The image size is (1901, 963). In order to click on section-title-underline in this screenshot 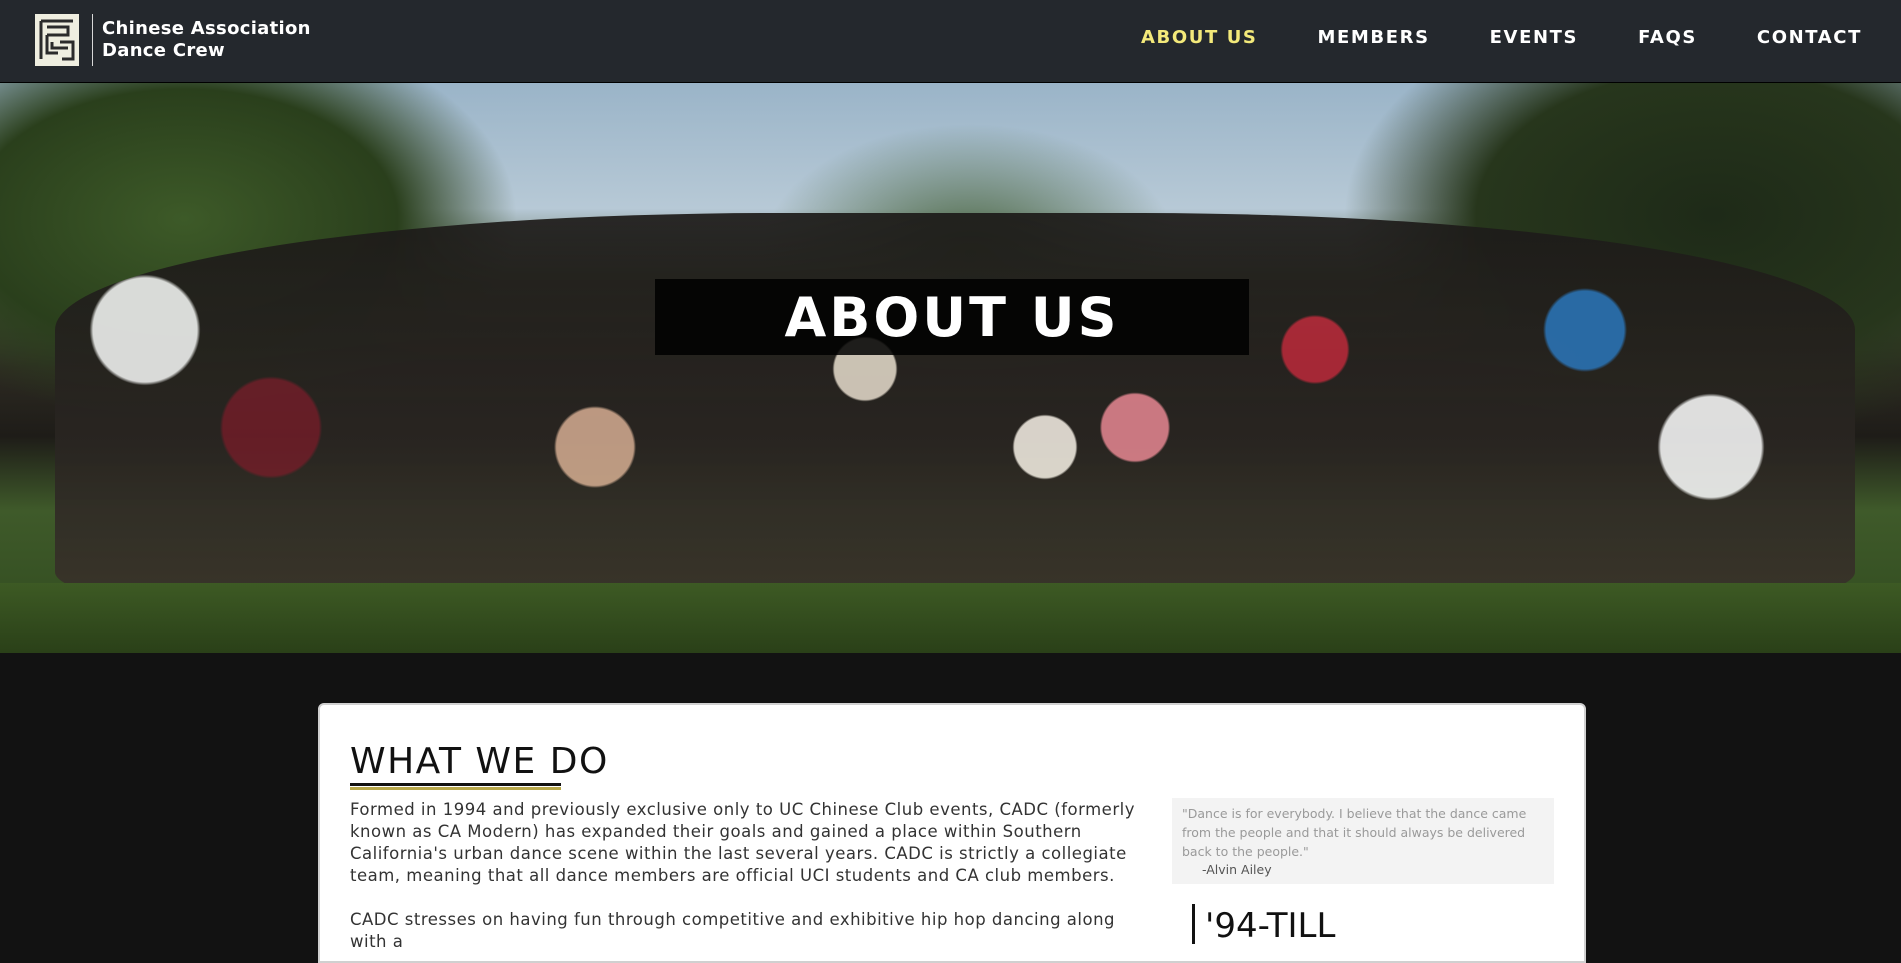, I will do `click(455, 786)`.